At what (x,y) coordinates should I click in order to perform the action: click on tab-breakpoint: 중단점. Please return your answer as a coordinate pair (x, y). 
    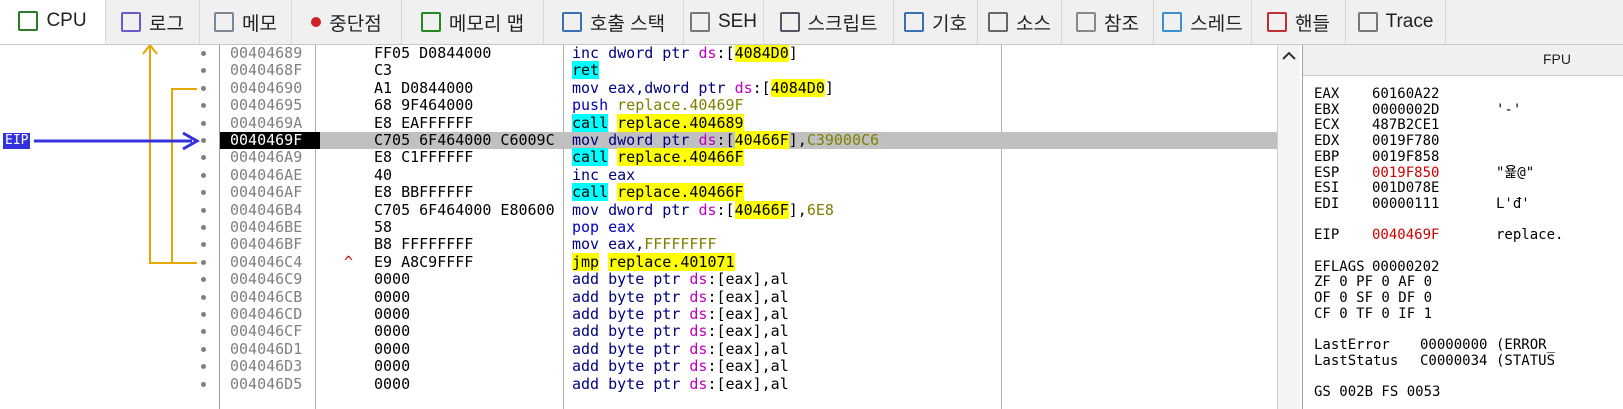
    Looking at the image, I should click on (347, 22).